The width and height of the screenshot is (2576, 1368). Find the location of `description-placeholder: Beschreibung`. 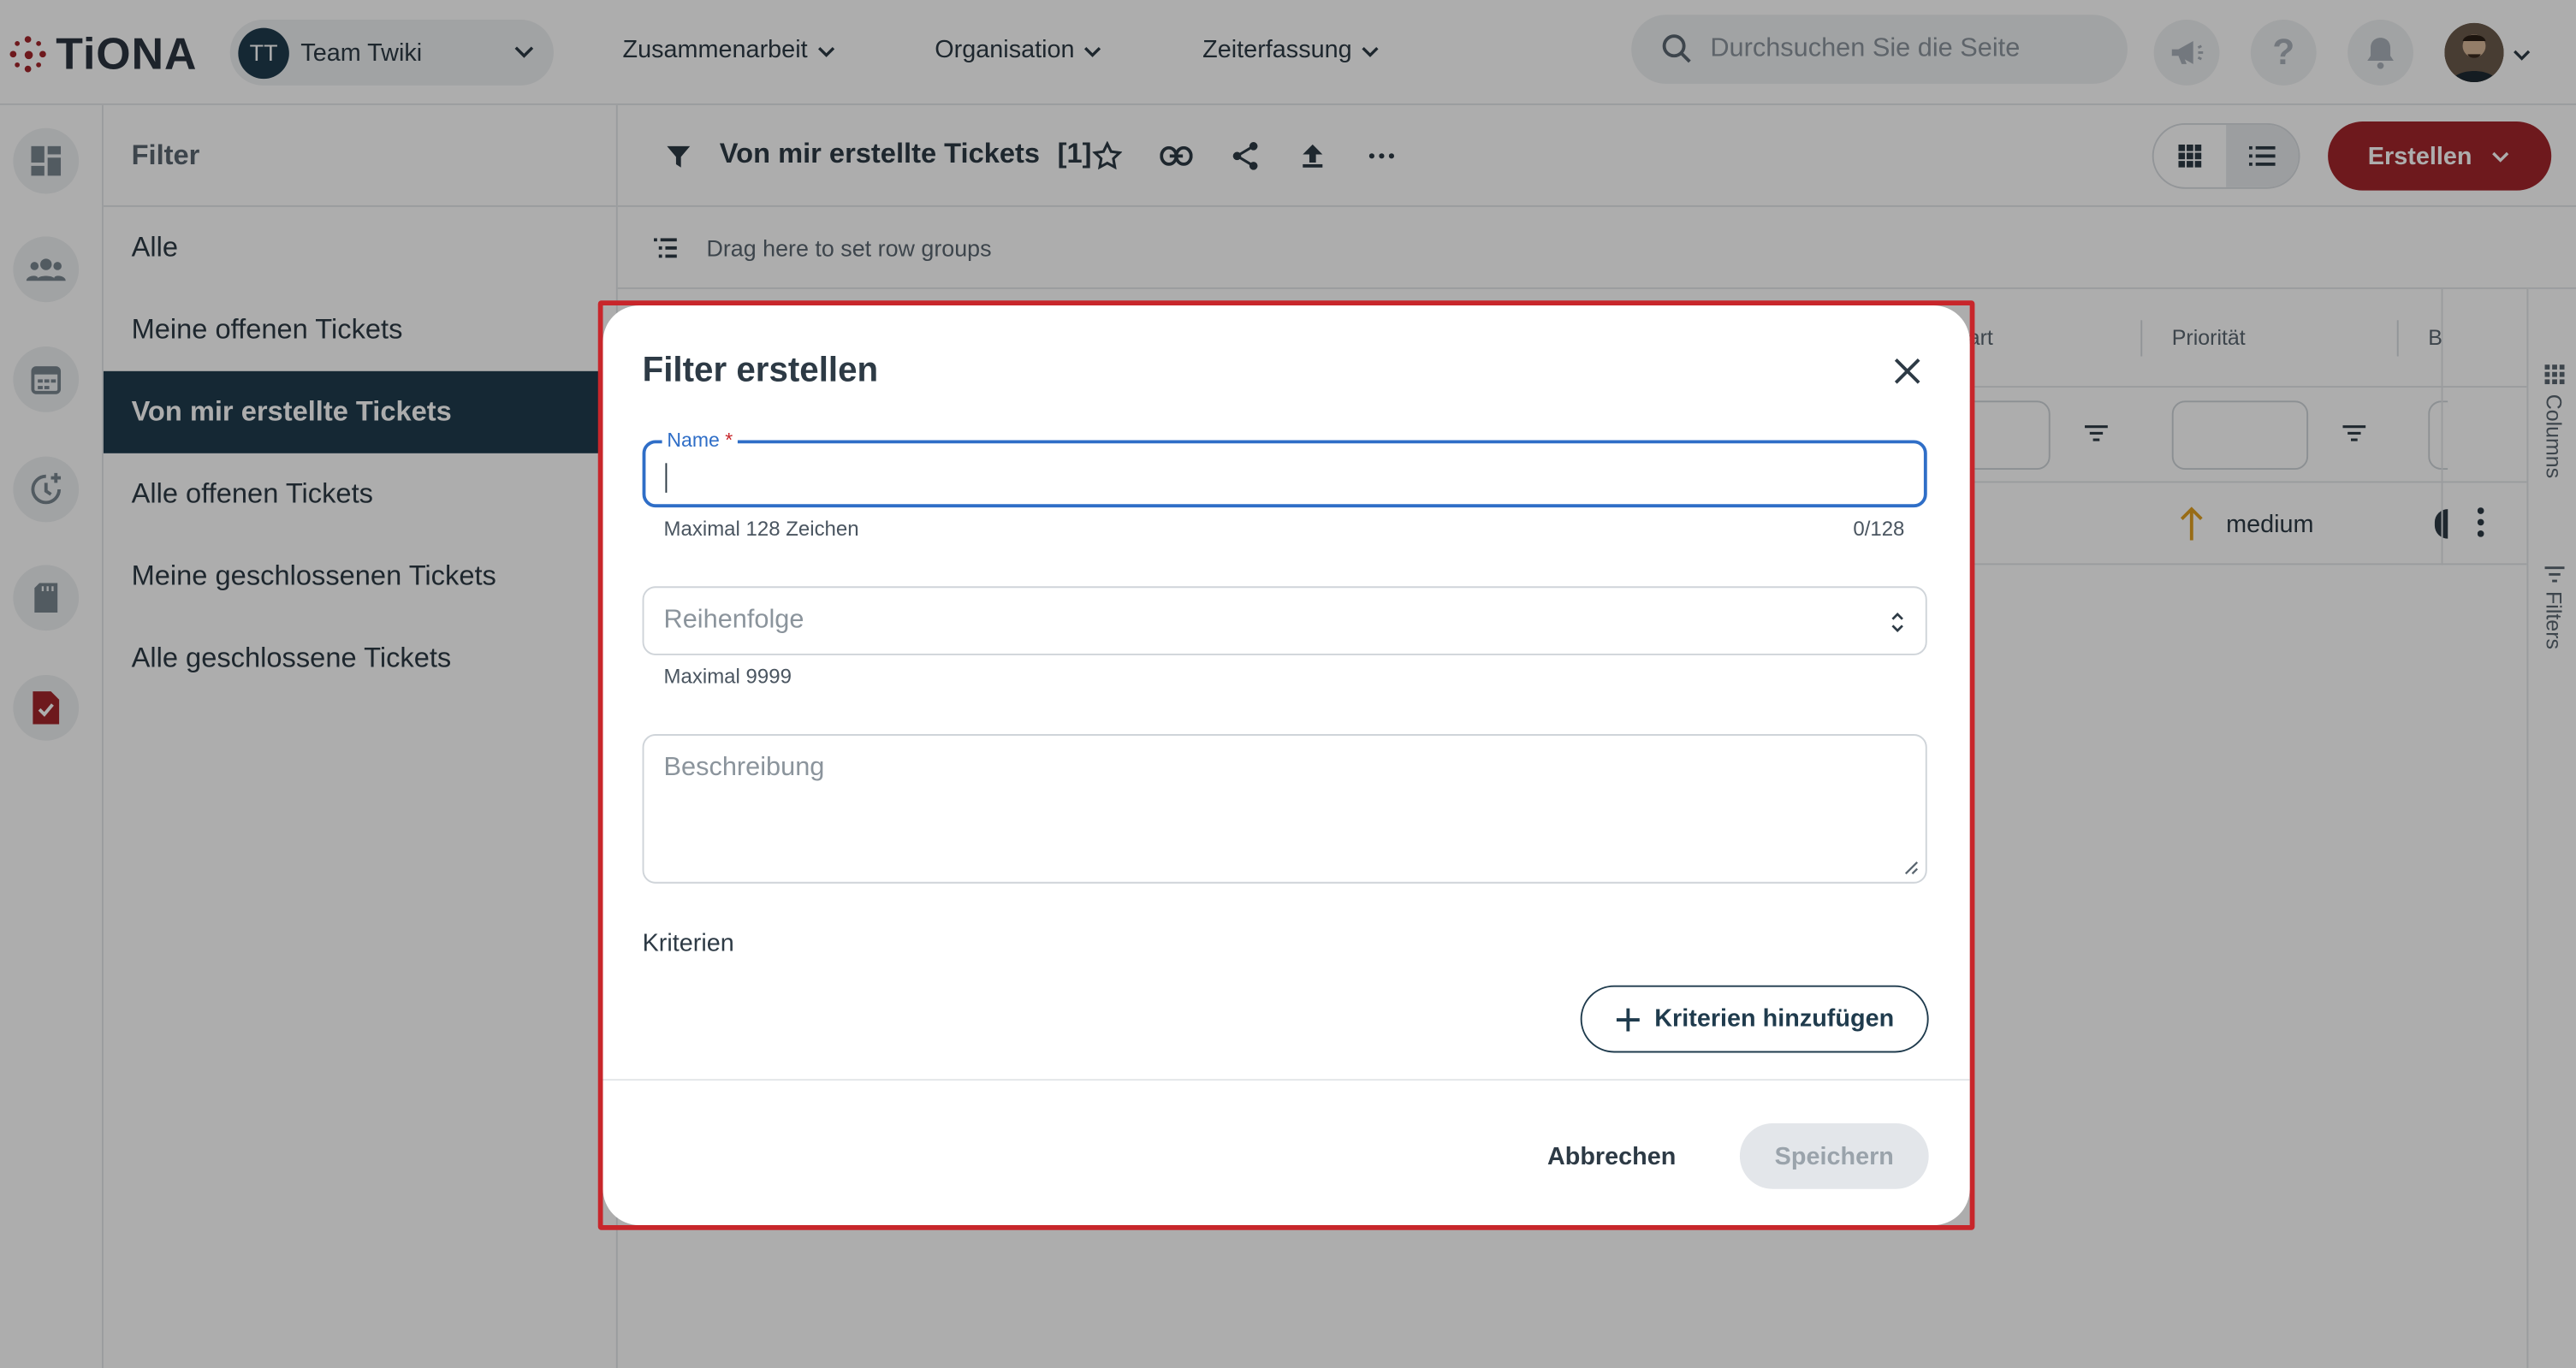

description-placeholder: Beschreibung is located at coordinates (744, 768).